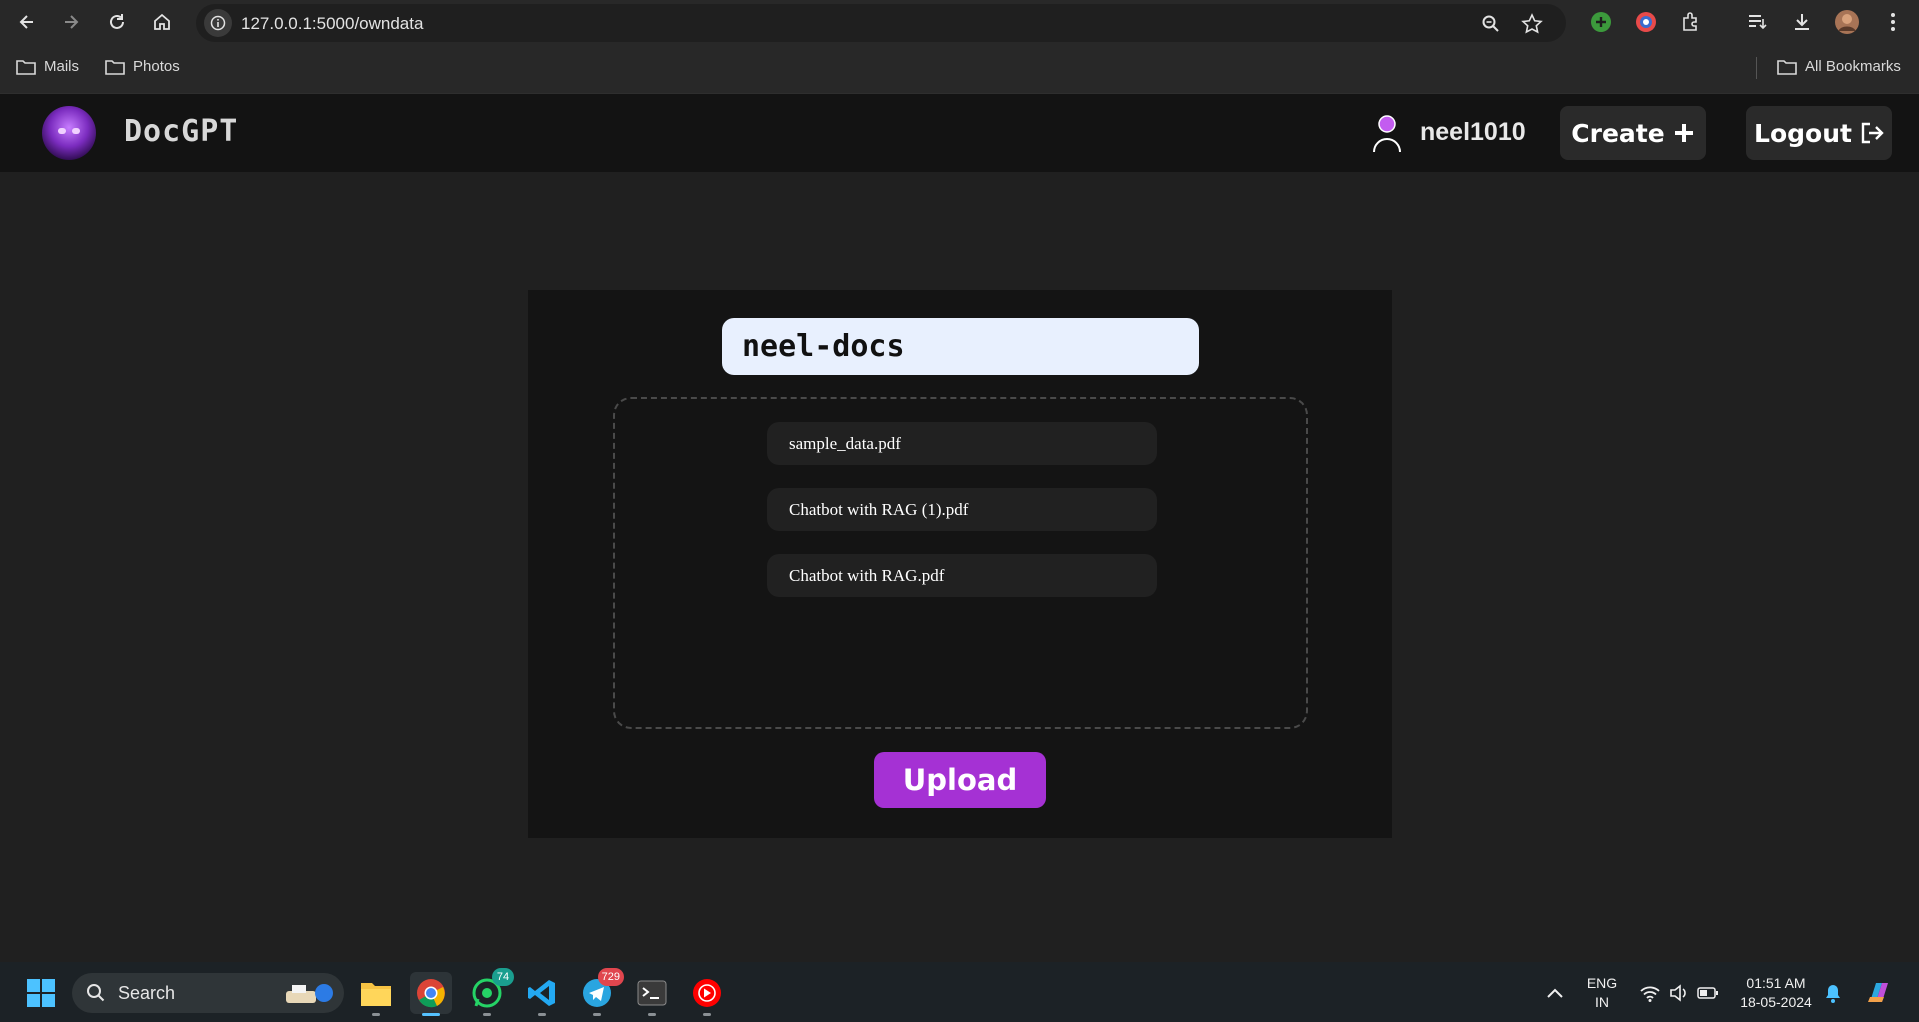 This screenshot has width=1919, height=1022. What do you see at coordinates (41, 993) in the screenshot?
I see `windows-start-icon` at bounding box center [41, 993].